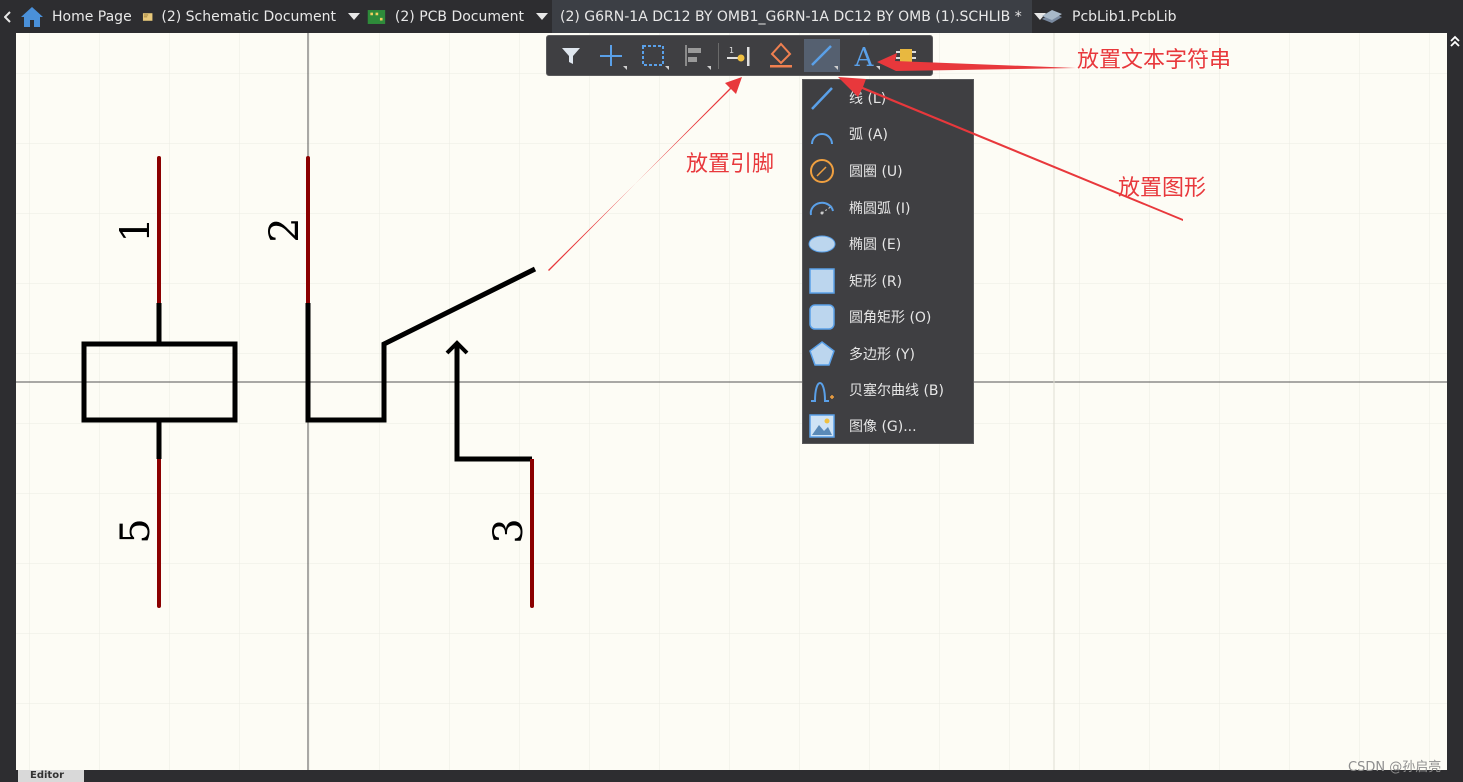 Image resolution: width=1463 pixels, height=782 pixels. I want to click on filter-icon, so click(571, 56).